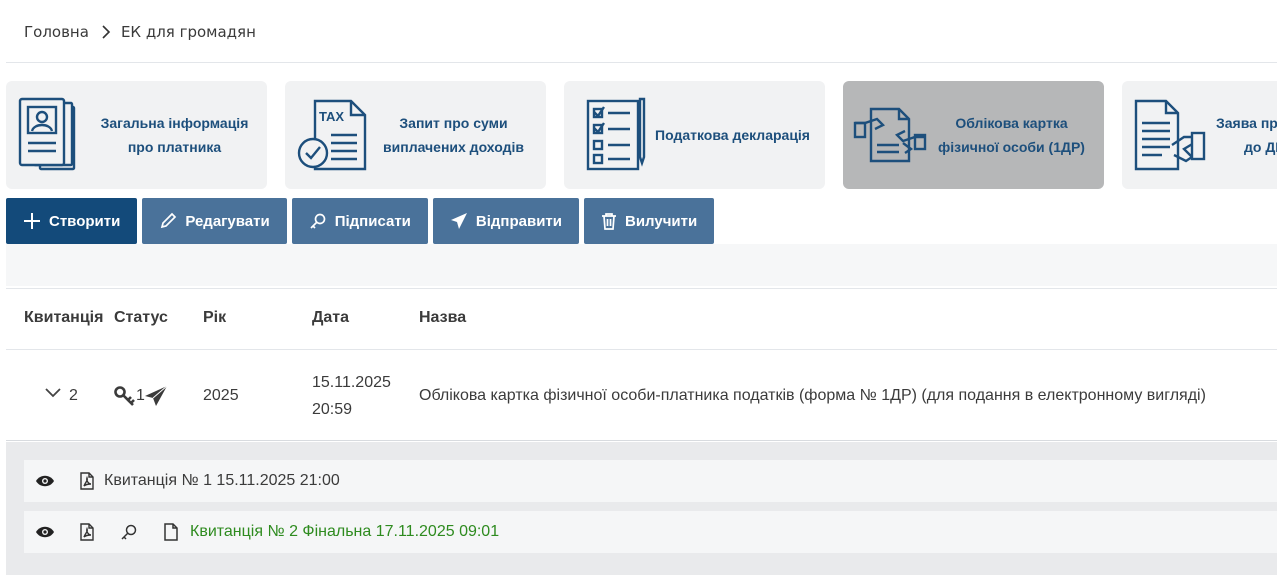 The height and width of the screenshot is (575, 1277). What do you see at coordinates (641, 319) in the screenshot?
I see `table-header: Квитанція Статус Рік Дата Назва` at bounding box center [641, 319].